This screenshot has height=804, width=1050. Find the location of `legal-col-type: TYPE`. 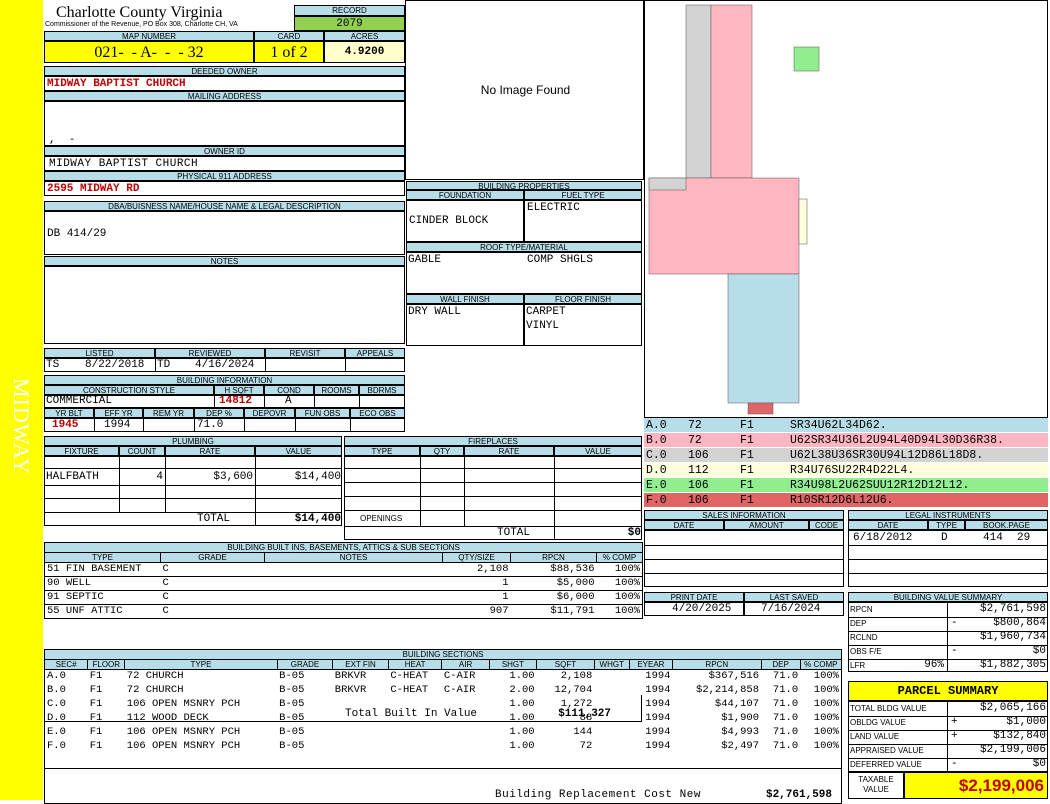

legal-col-type: TYPE is located at coordinates (946, 525).